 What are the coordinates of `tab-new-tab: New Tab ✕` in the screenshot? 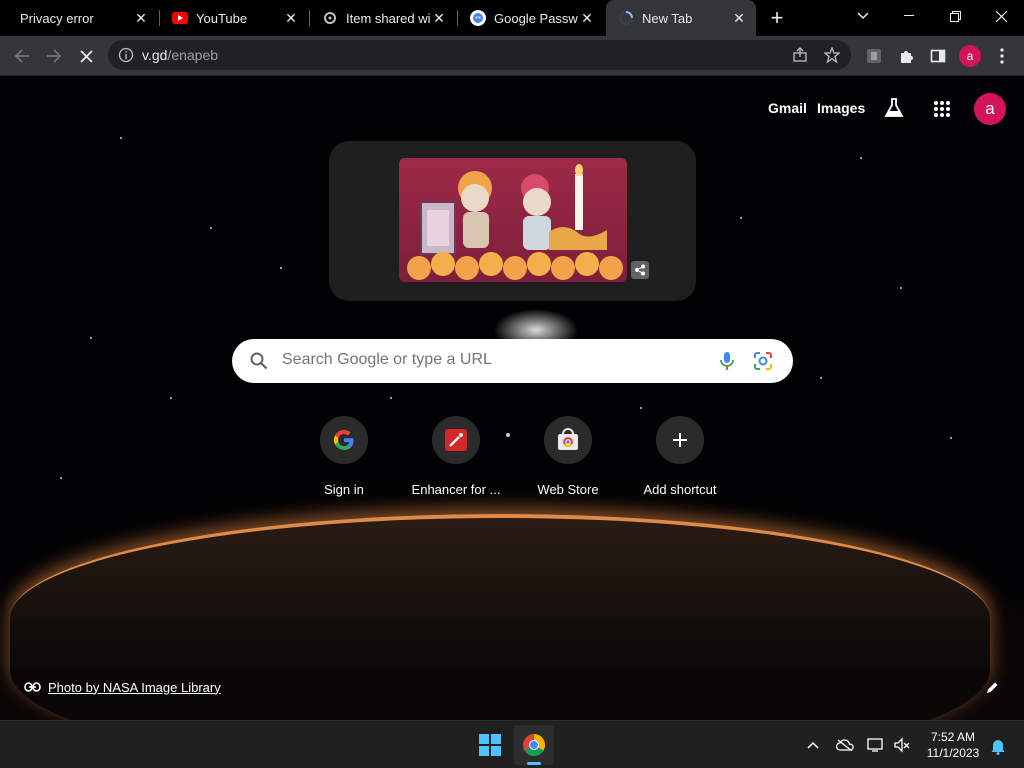 It's located at (681, 18).